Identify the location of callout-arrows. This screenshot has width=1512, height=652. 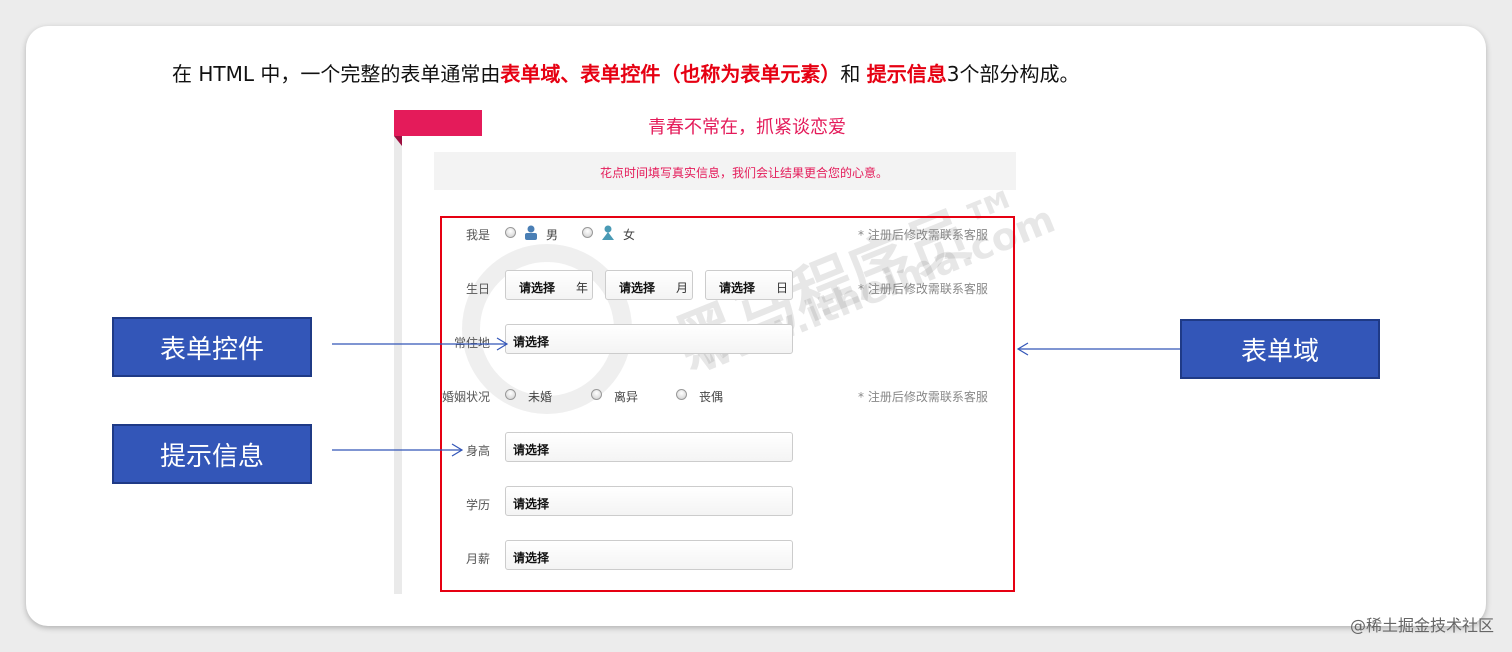
(756, 397).